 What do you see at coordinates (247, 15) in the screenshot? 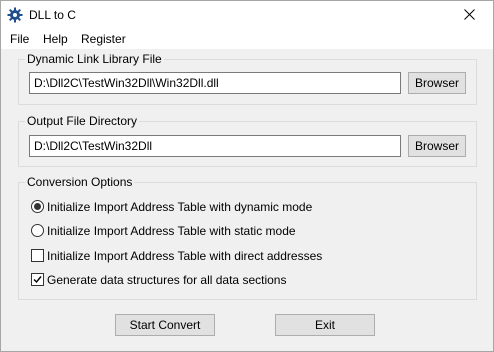
I see `title-bar: DLL to C` at bounding box center [247, 15].